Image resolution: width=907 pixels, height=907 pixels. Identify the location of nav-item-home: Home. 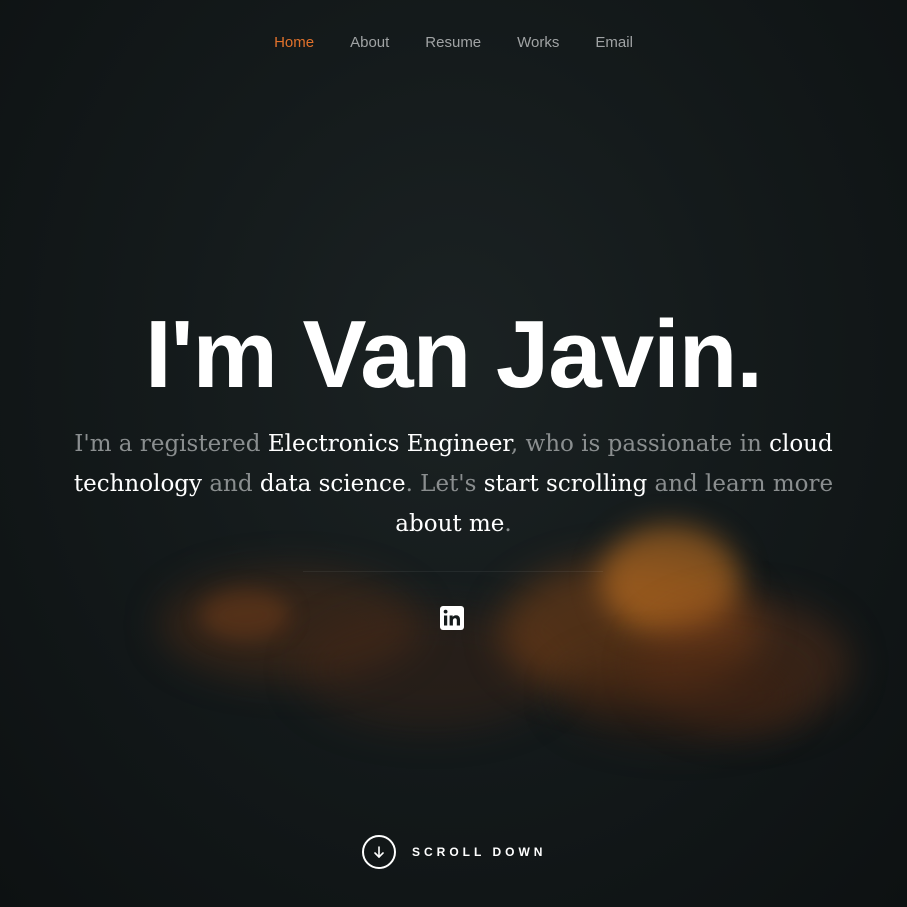
(294, 42).